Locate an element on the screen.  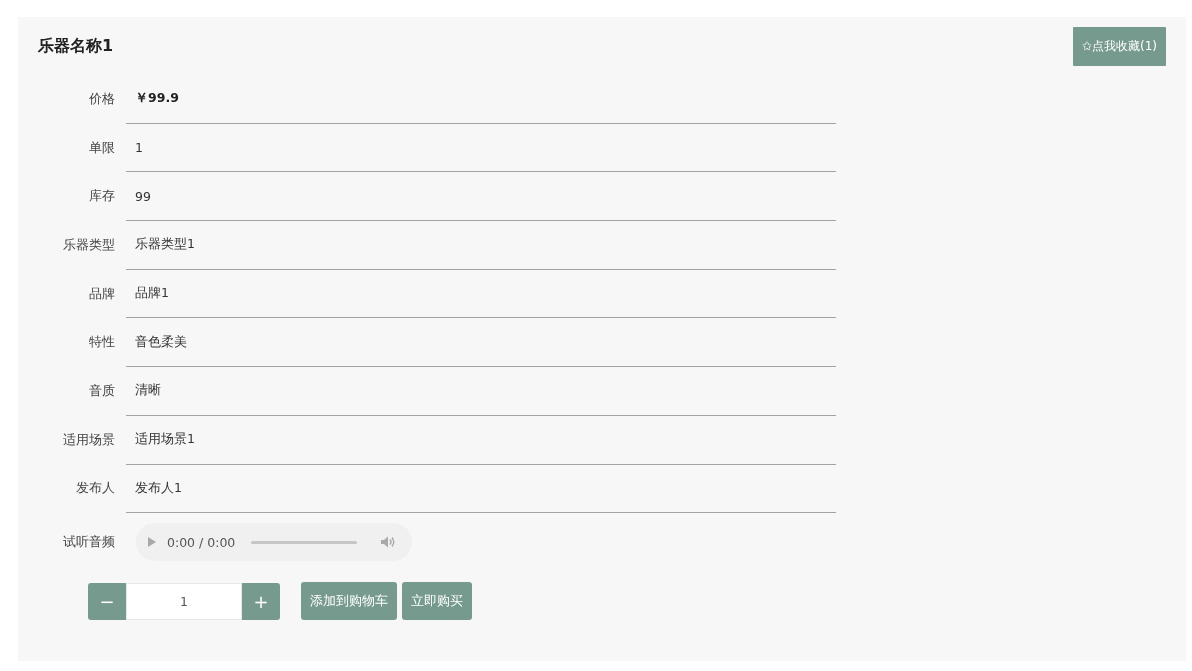
field-value: 适用场景1 is located at coordinates (481, 440).